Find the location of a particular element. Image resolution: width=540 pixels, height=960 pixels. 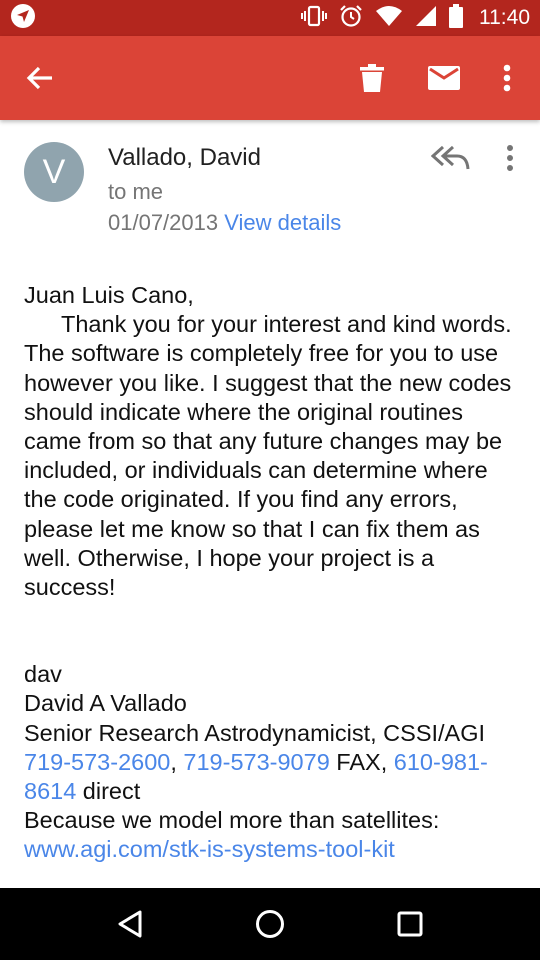

view-details-link: View details is located at coordinates (282, 222).